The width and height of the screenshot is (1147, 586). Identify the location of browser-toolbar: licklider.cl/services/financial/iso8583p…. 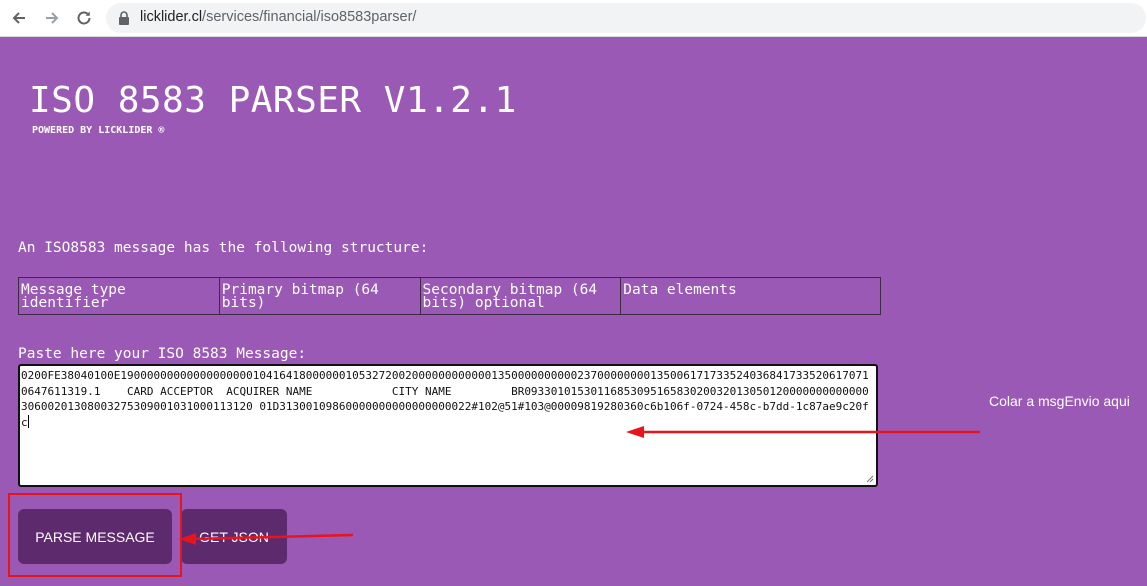
(573, 18).